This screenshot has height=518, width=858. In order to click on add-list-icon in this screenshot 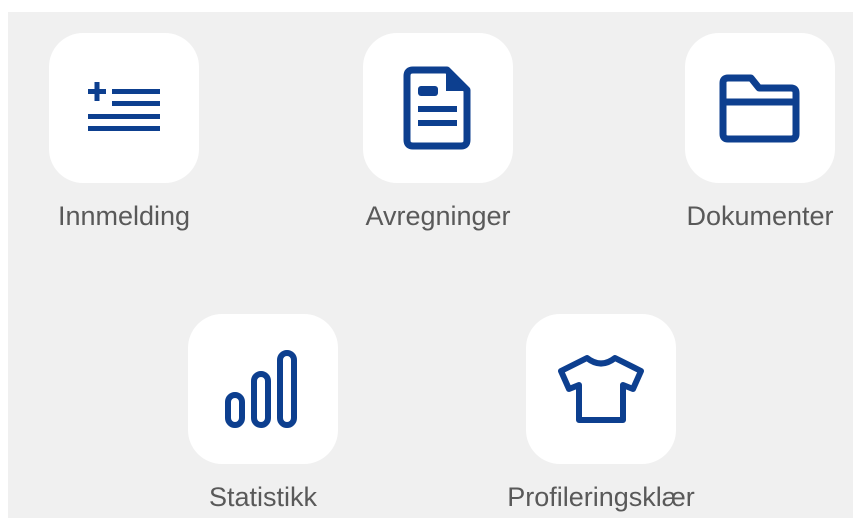, I will do `click(124, 108)`.